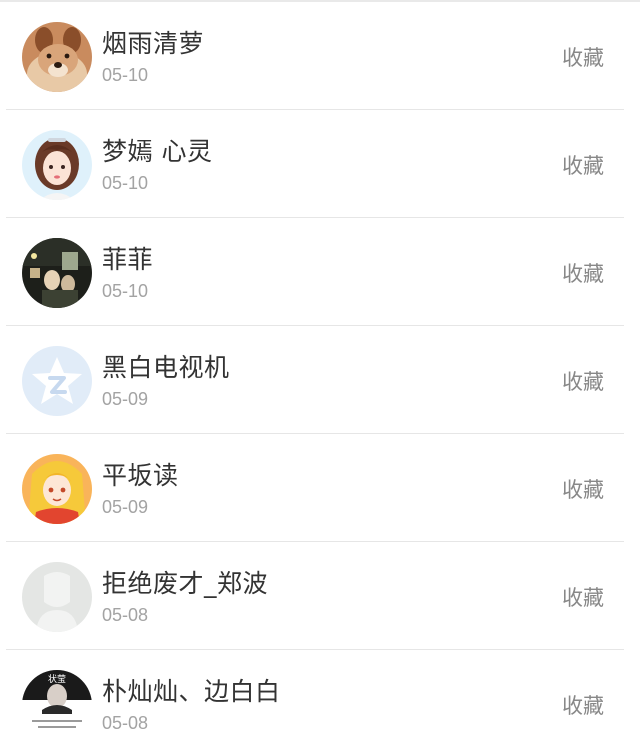  Describe the element at coordinates (57, 679) in the screenshot. I see `avatar-text: 状莹` at that location.